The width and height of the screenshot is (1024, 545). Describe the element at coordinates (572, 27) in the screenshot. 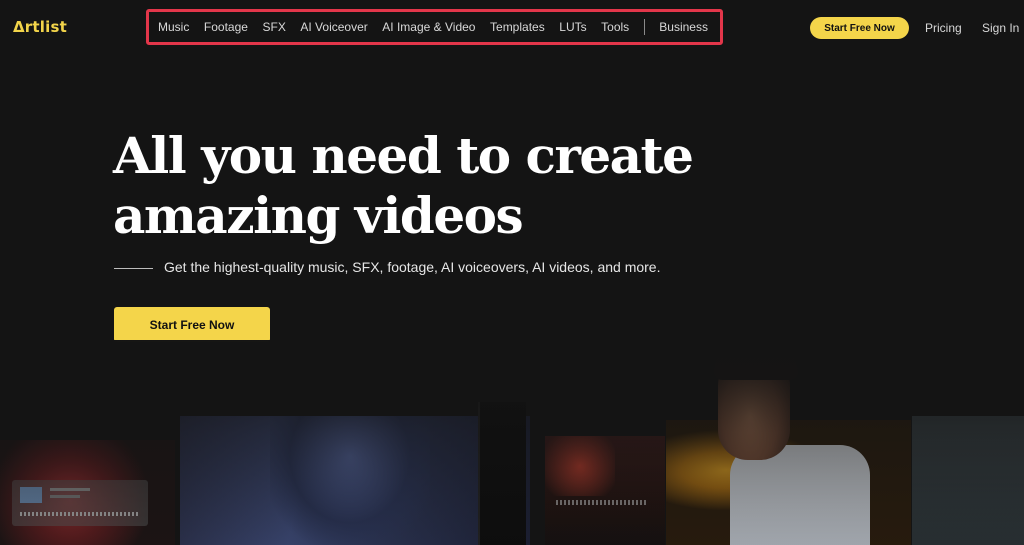

I see `nav-item-luts: LUTs` at that location.